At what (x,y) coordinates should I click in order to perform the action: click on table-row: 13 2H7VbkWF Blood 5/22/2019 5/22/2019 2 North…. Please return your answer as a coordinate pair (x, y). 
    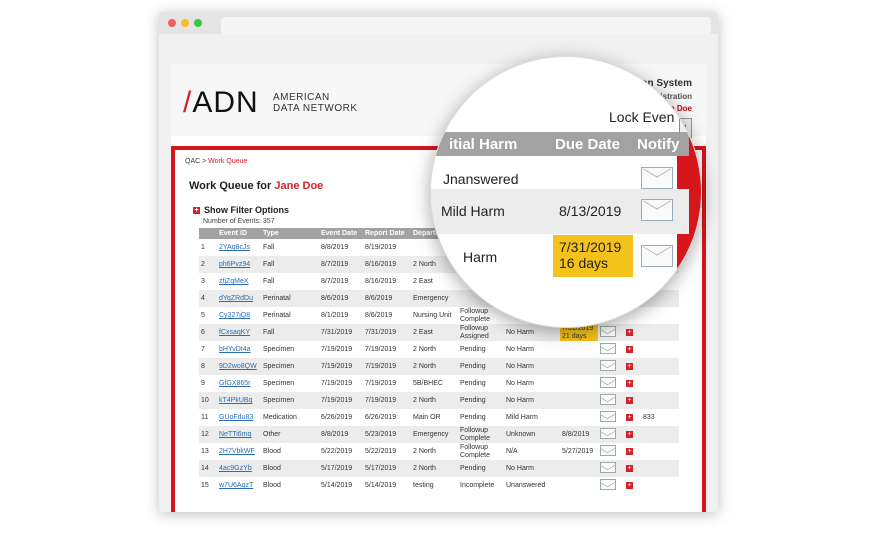
    Looking at the image, I should click on (439, 451).